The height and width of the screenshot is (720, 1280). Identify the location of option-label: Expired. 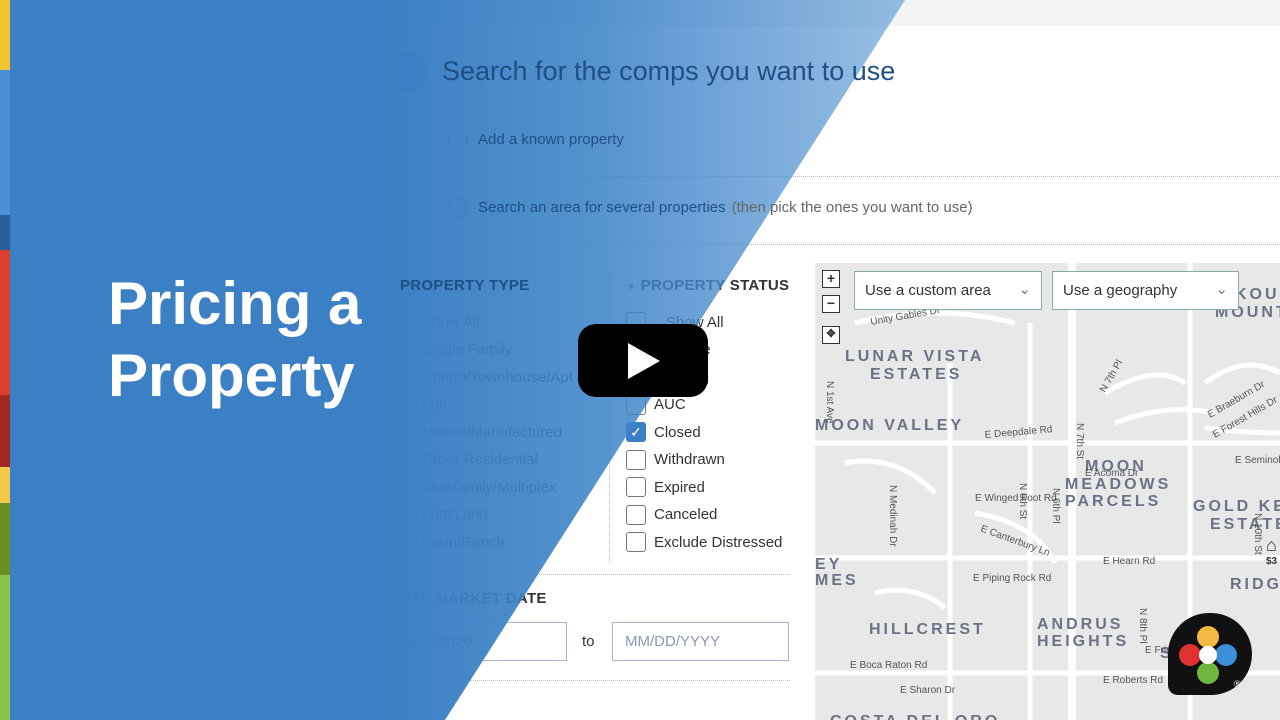
(679, 487).